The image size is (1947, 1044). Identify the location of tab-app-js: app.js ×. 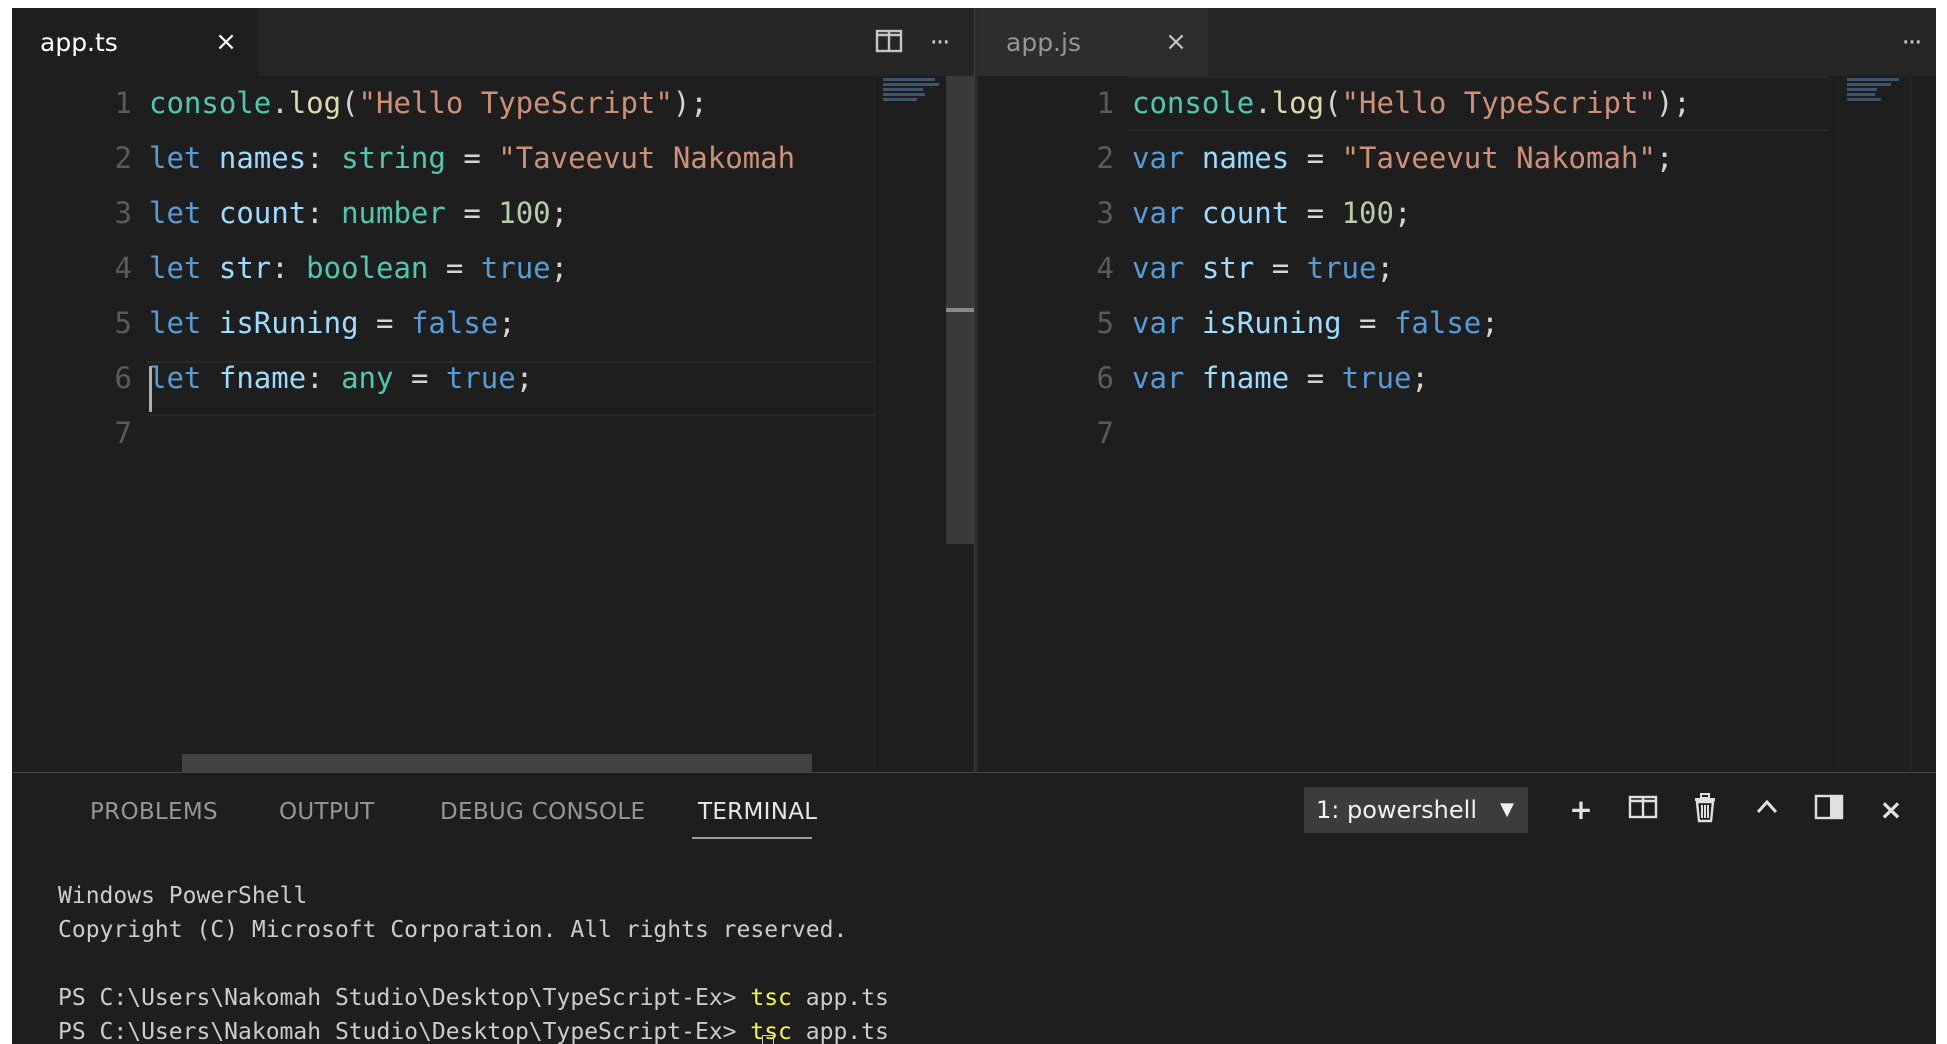
(1093, 42).